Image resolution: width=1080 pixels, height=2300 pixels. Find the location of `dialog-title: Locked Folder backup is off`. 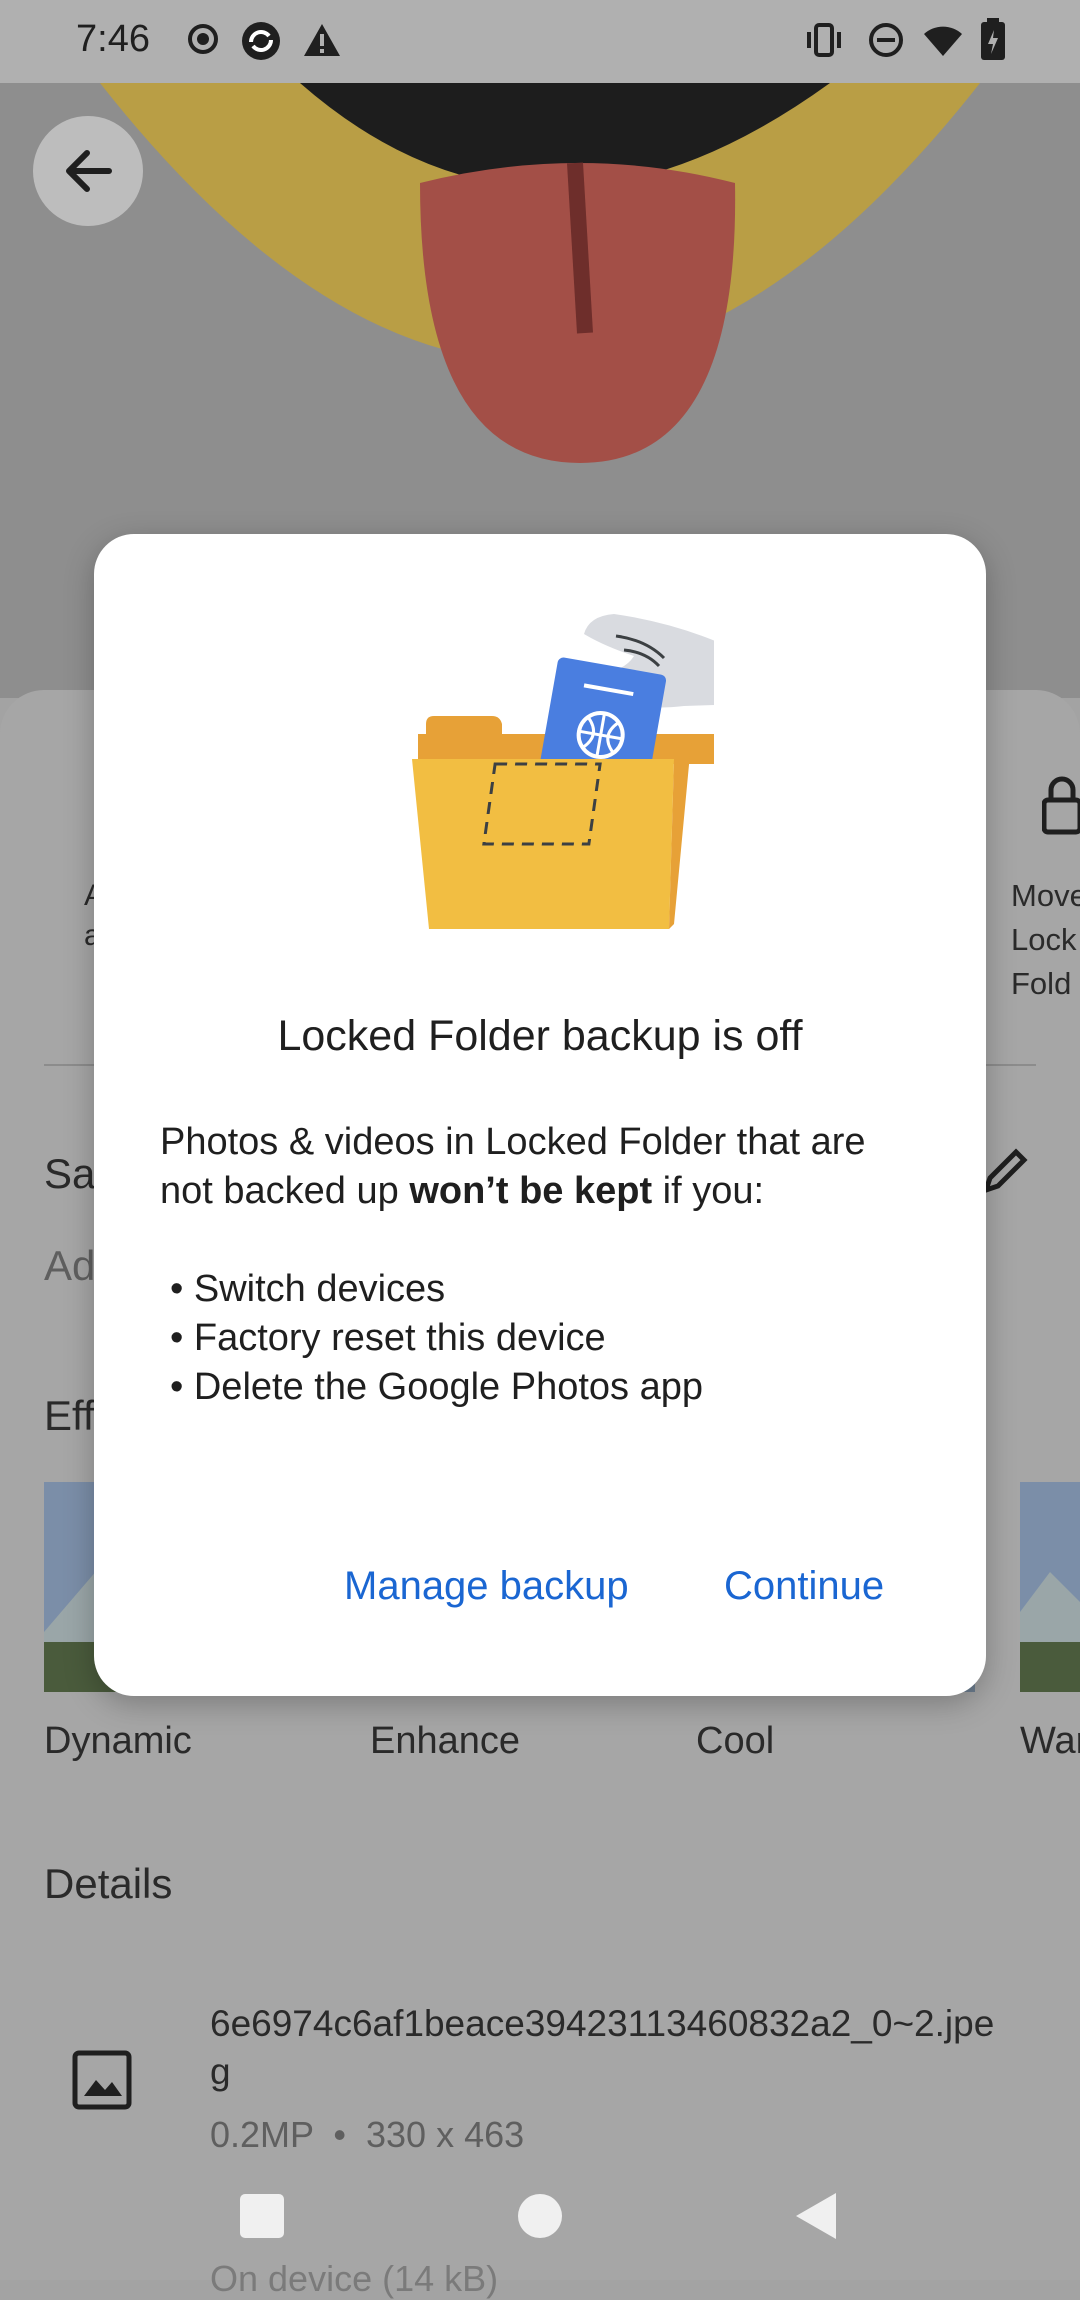

dialog-title: Locked Folder backup is off is located at coordinates (540, 1036).